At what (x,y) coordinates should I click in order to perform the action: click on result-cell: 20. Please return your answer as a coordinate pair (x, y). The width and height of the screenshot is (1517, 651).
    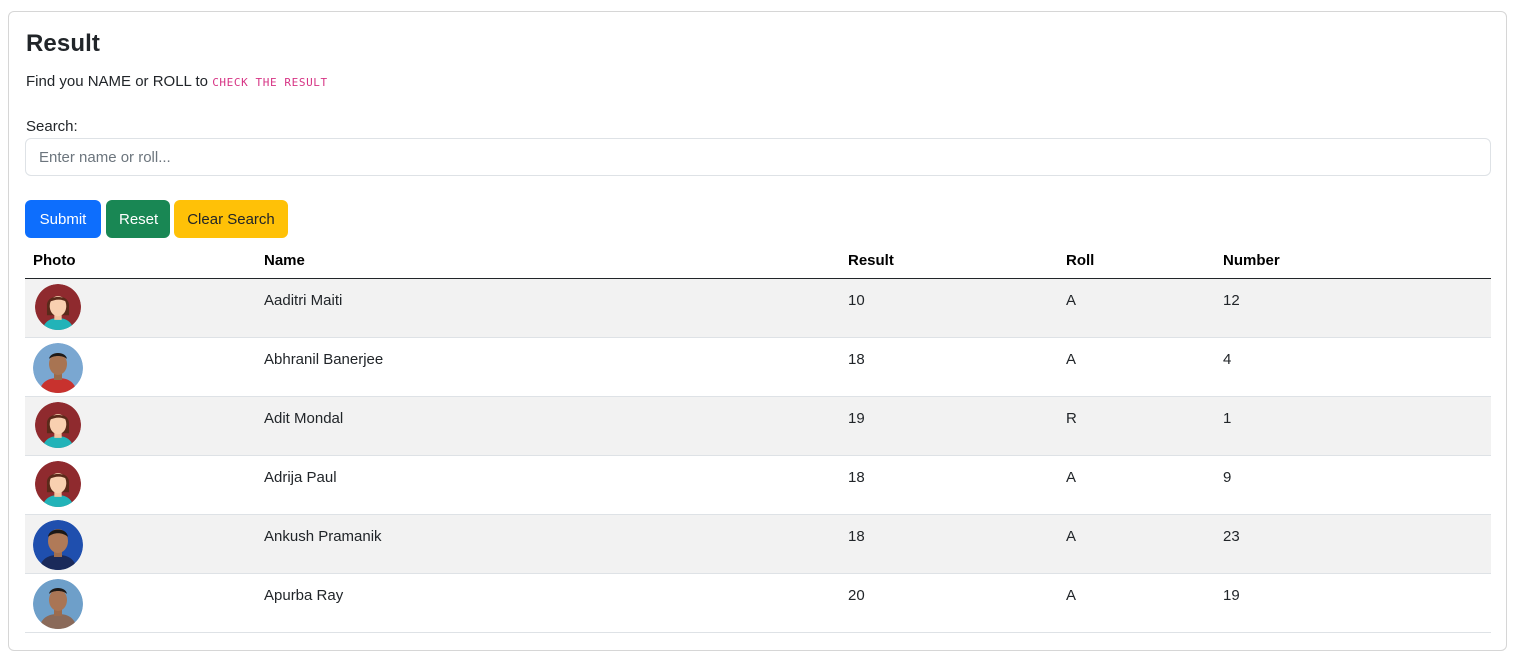
    Looking at the image, I should click on (949, 603).